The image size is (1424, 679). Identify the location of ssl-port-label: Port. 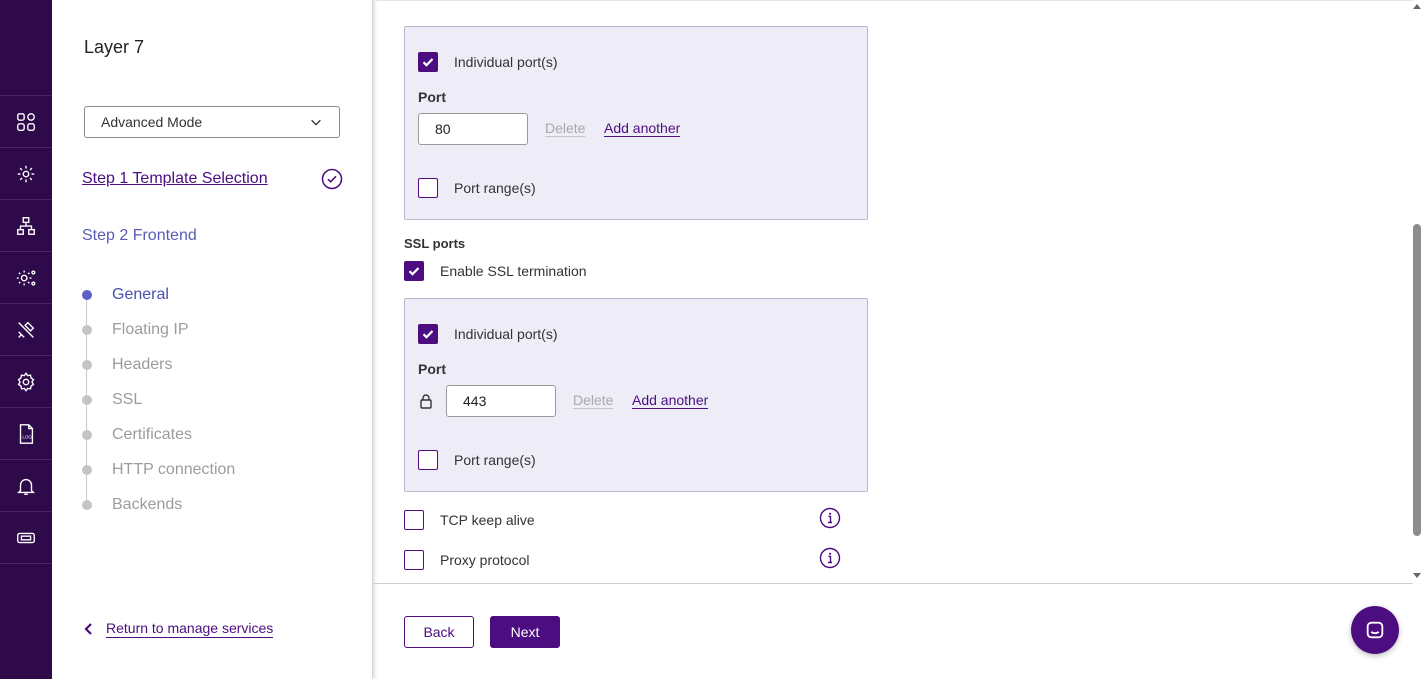
(432, 369).